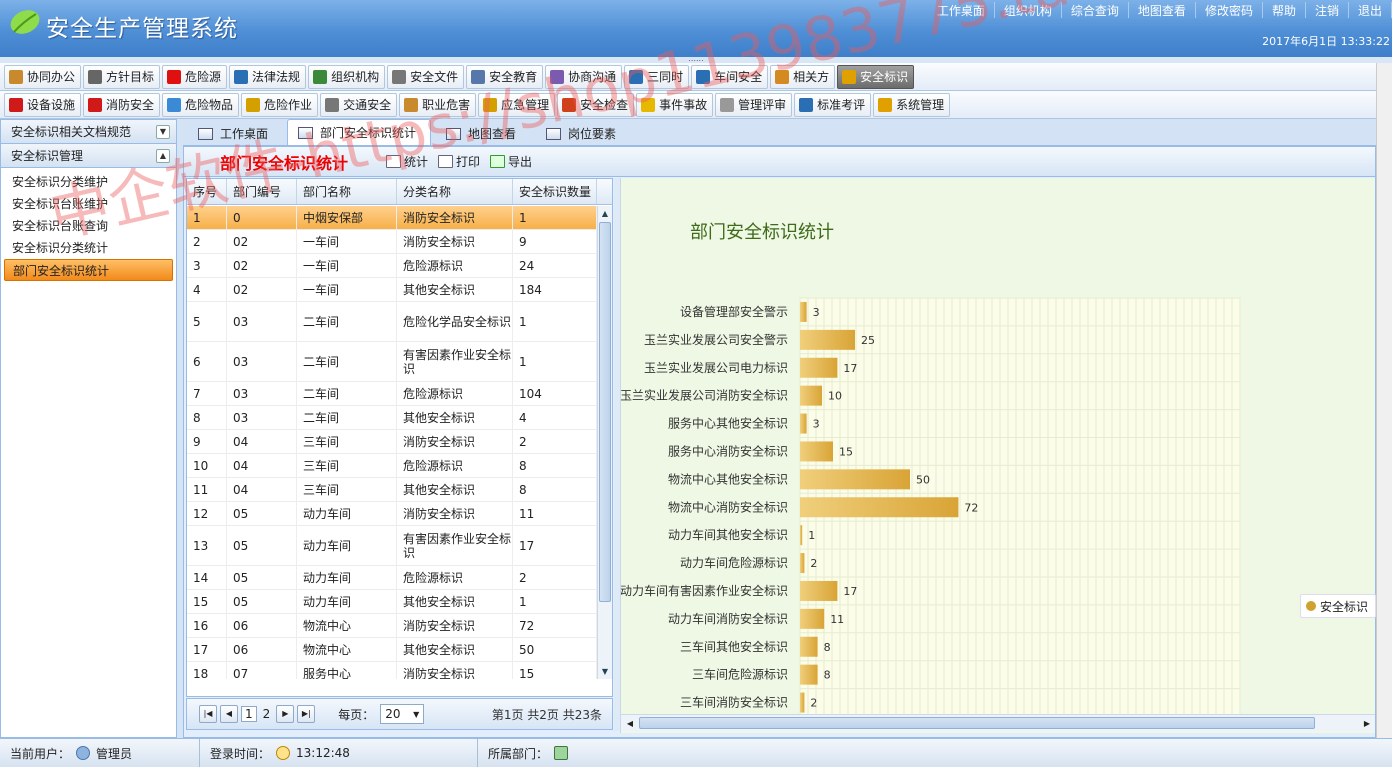  Describe the element at coordinates (1370, 10) in the screenshot. I see `top-link-7: 退出` at that location.